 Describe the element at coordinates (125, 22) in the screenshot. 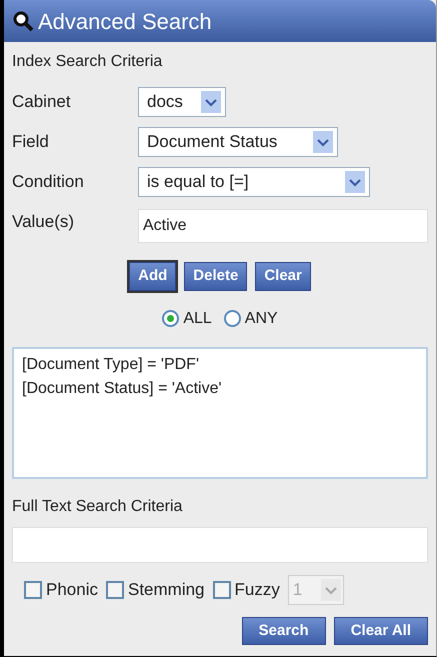

I see `window-title: Advanced Search` at that location.